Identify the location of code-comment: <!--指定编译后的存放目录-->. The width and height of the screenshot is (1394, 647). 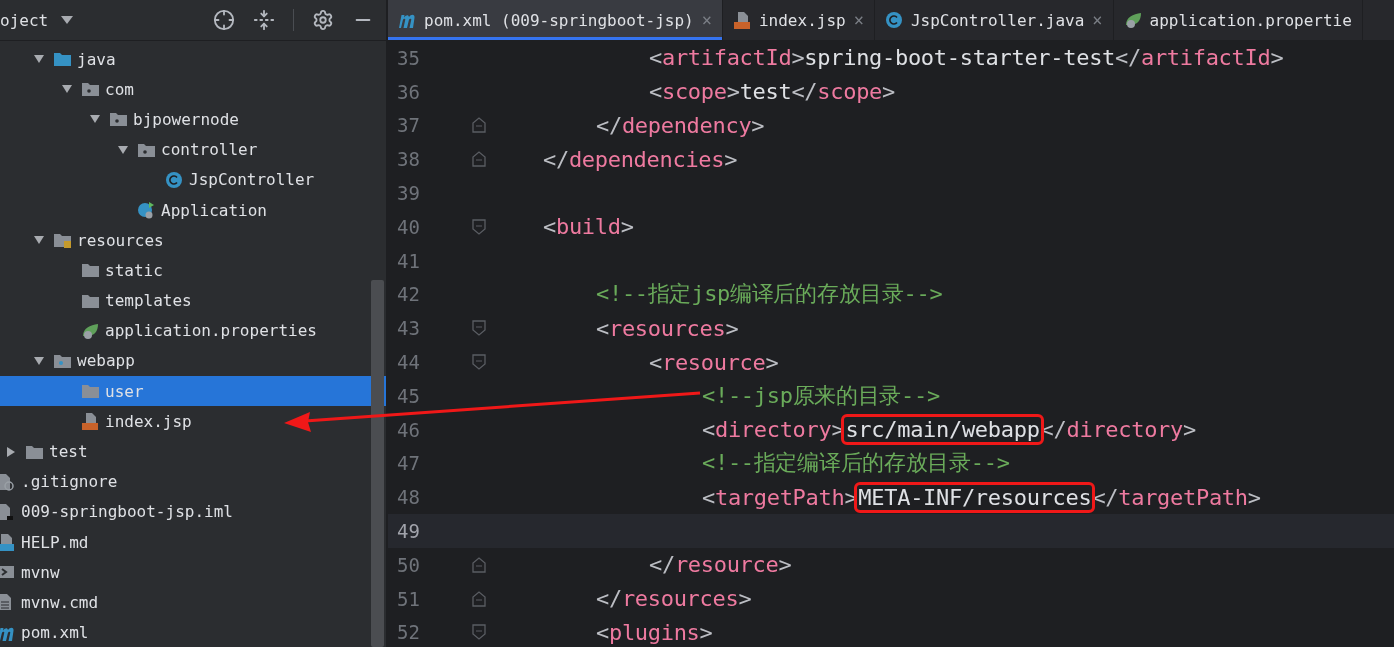
(856, 463).